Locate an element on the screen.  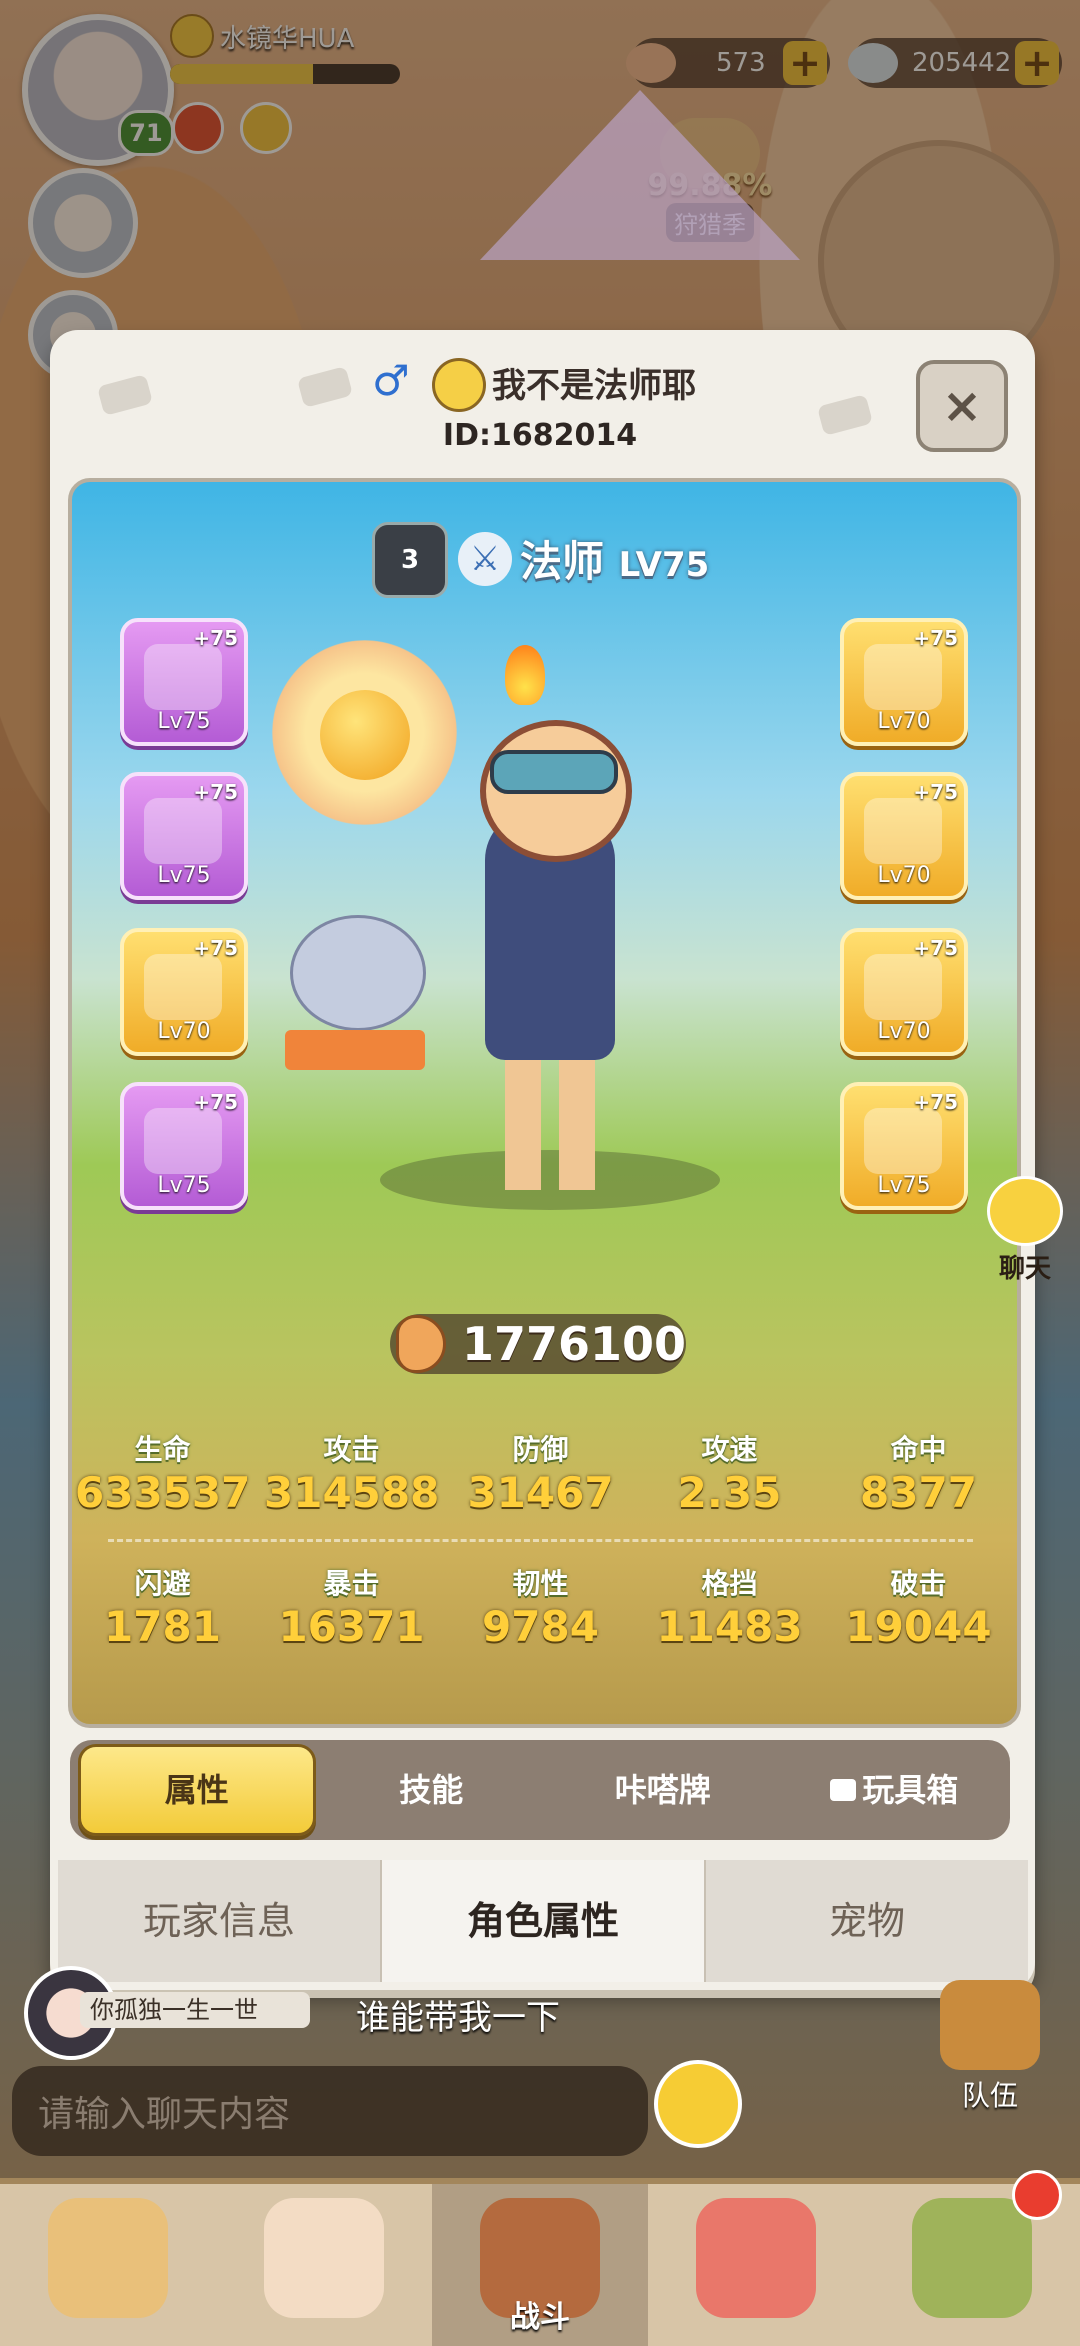
stat-label: 命中 is located at coordinates (918, 1449).